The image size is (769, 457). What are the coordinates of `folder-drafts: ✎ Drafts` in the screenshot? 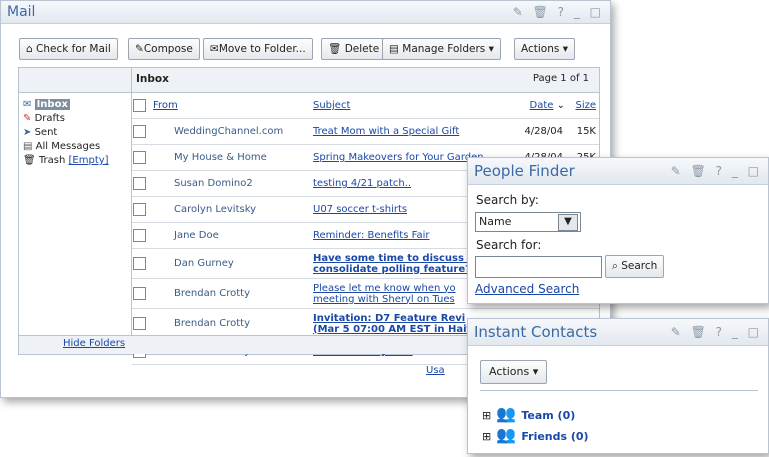 It's located at (66, 119).